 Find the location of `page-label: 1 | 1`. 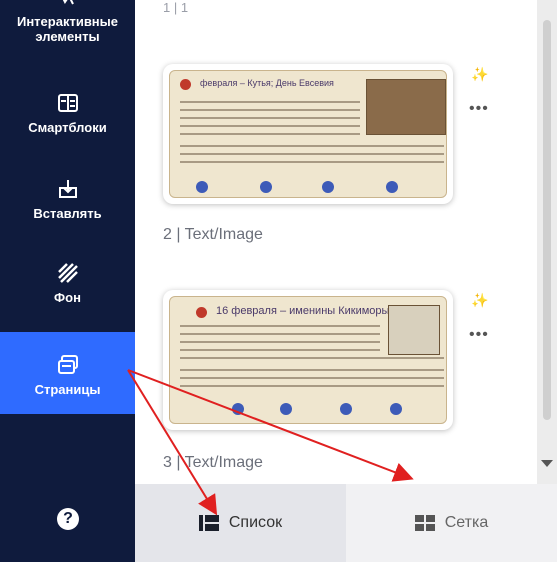

page-label: 1 | 1 is located at coordinates (176, 7).